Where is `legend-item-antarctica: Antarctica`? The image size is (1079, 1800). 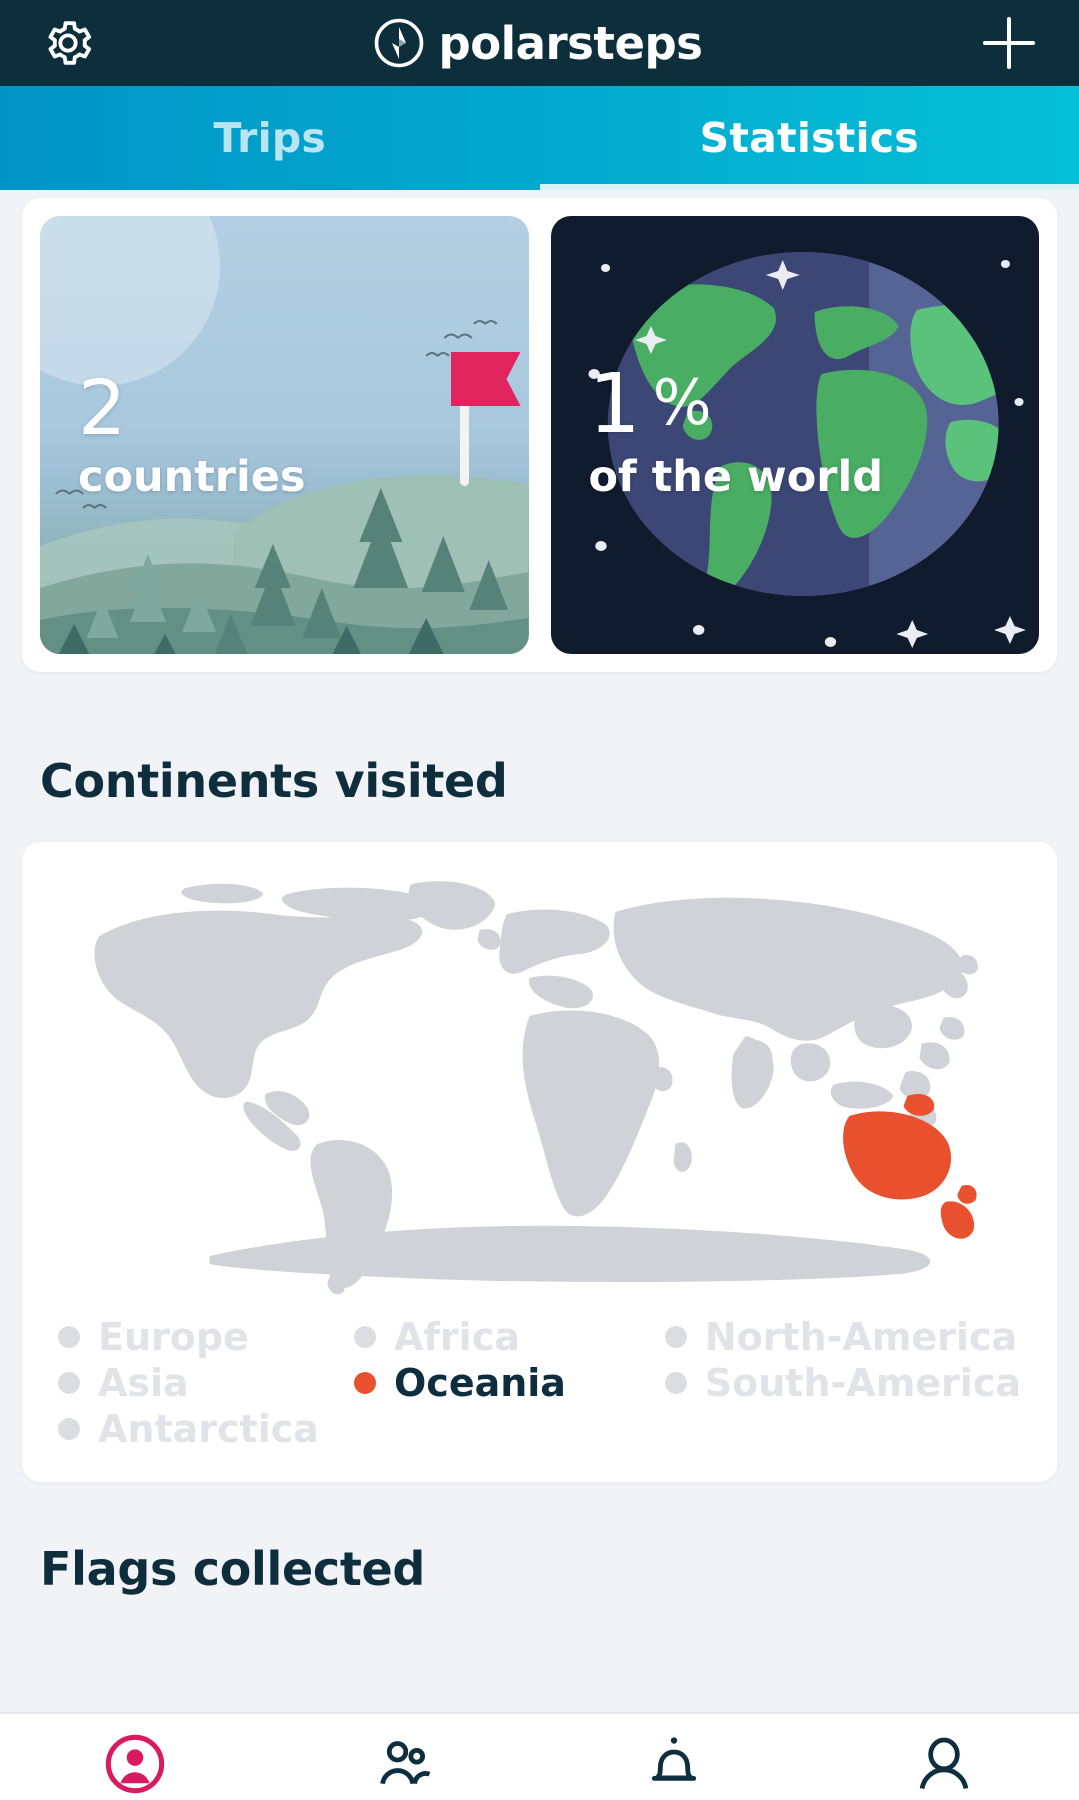
legend-item-antarctica: Antarctica is located at coordinates (206, 1429).